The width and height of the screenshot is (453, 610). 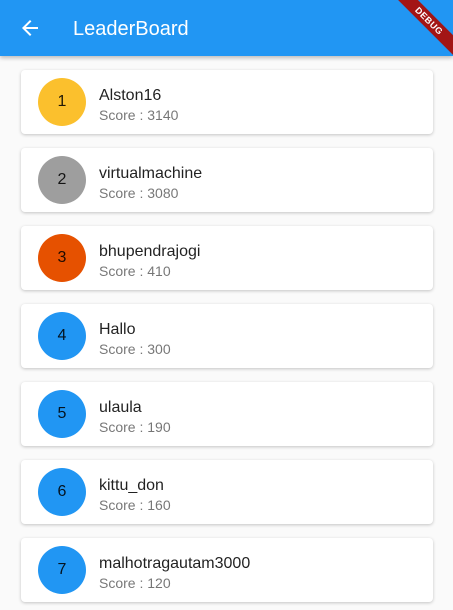 I want to click on rank-avatar: 7, so click(x=62, y=570).